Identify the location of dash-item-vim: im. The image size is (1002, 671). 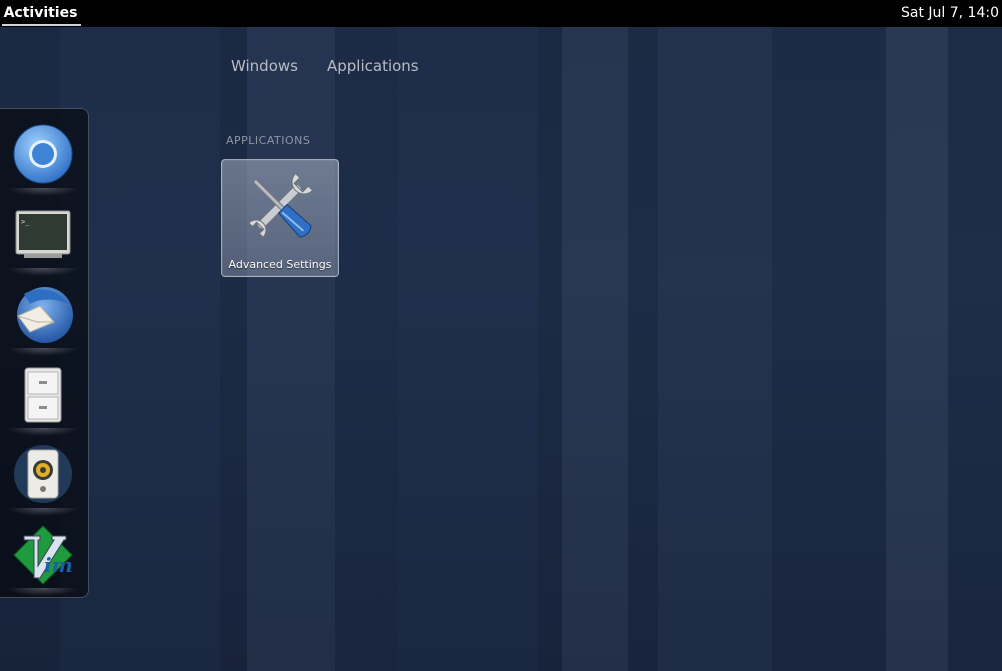
(43, 559).